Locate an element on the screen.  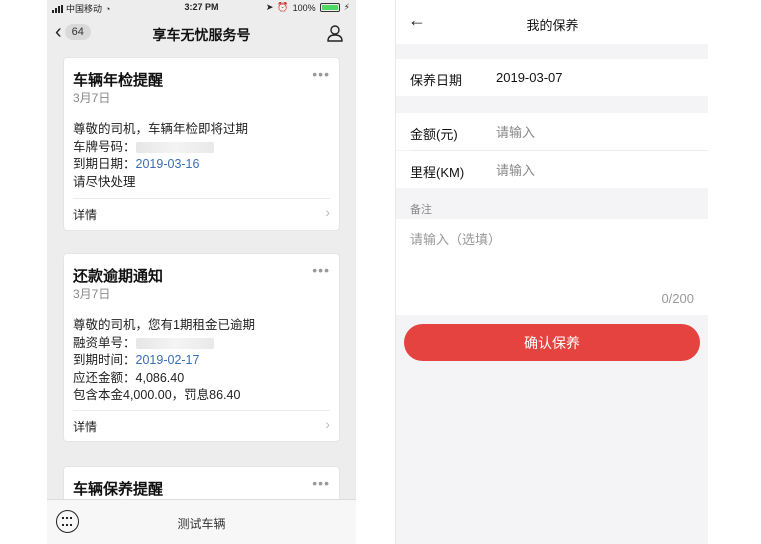
bottom-bar: 测试车辆 is located at coordinates (201, 521).